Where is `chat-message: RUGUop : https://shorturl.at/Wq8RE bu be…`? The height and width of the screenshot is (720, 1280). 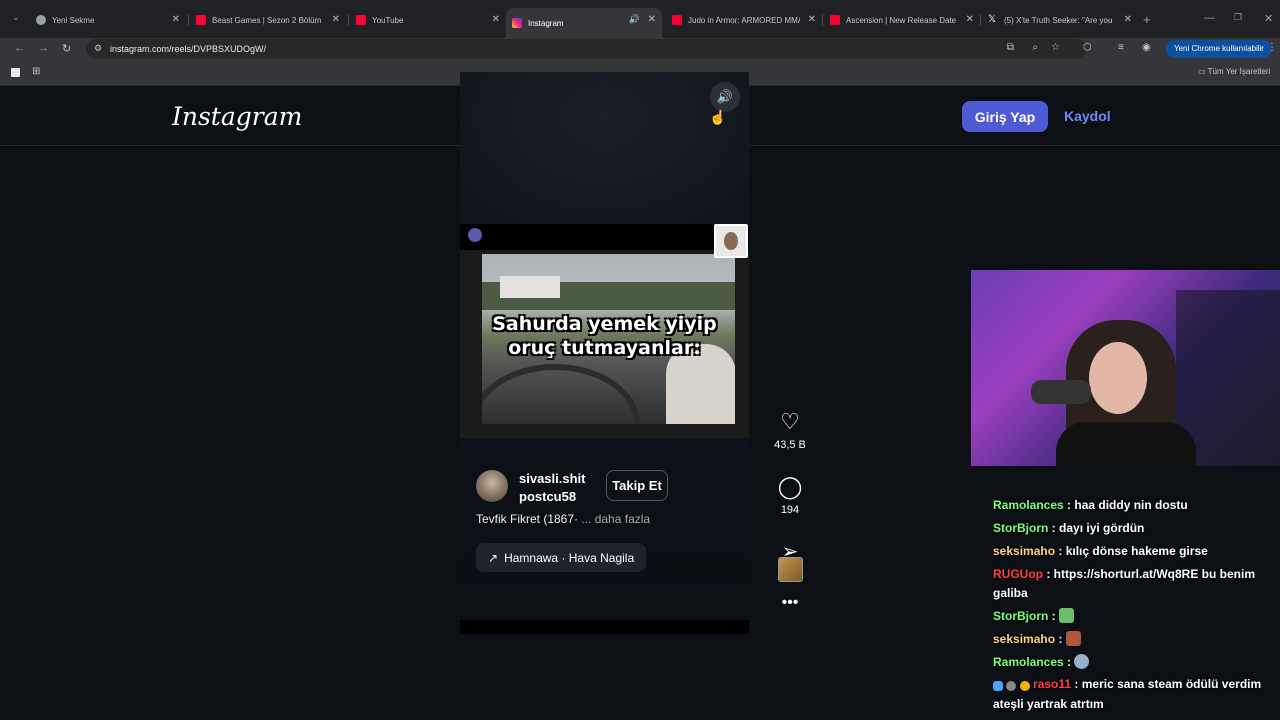
chat-message: RUGUop : https://shorturl.at/Wq8RE bu be… is located at coordinates (1124, 583).